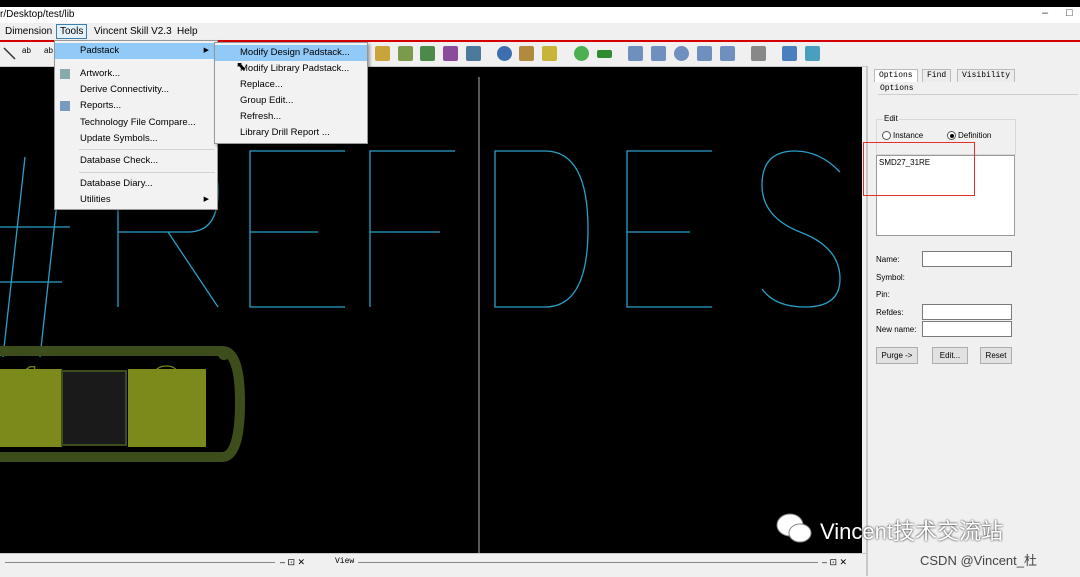 Image resolution: width=1080 pixels, height=577 pixels. I want to click on select-icon, so click(704, 53).